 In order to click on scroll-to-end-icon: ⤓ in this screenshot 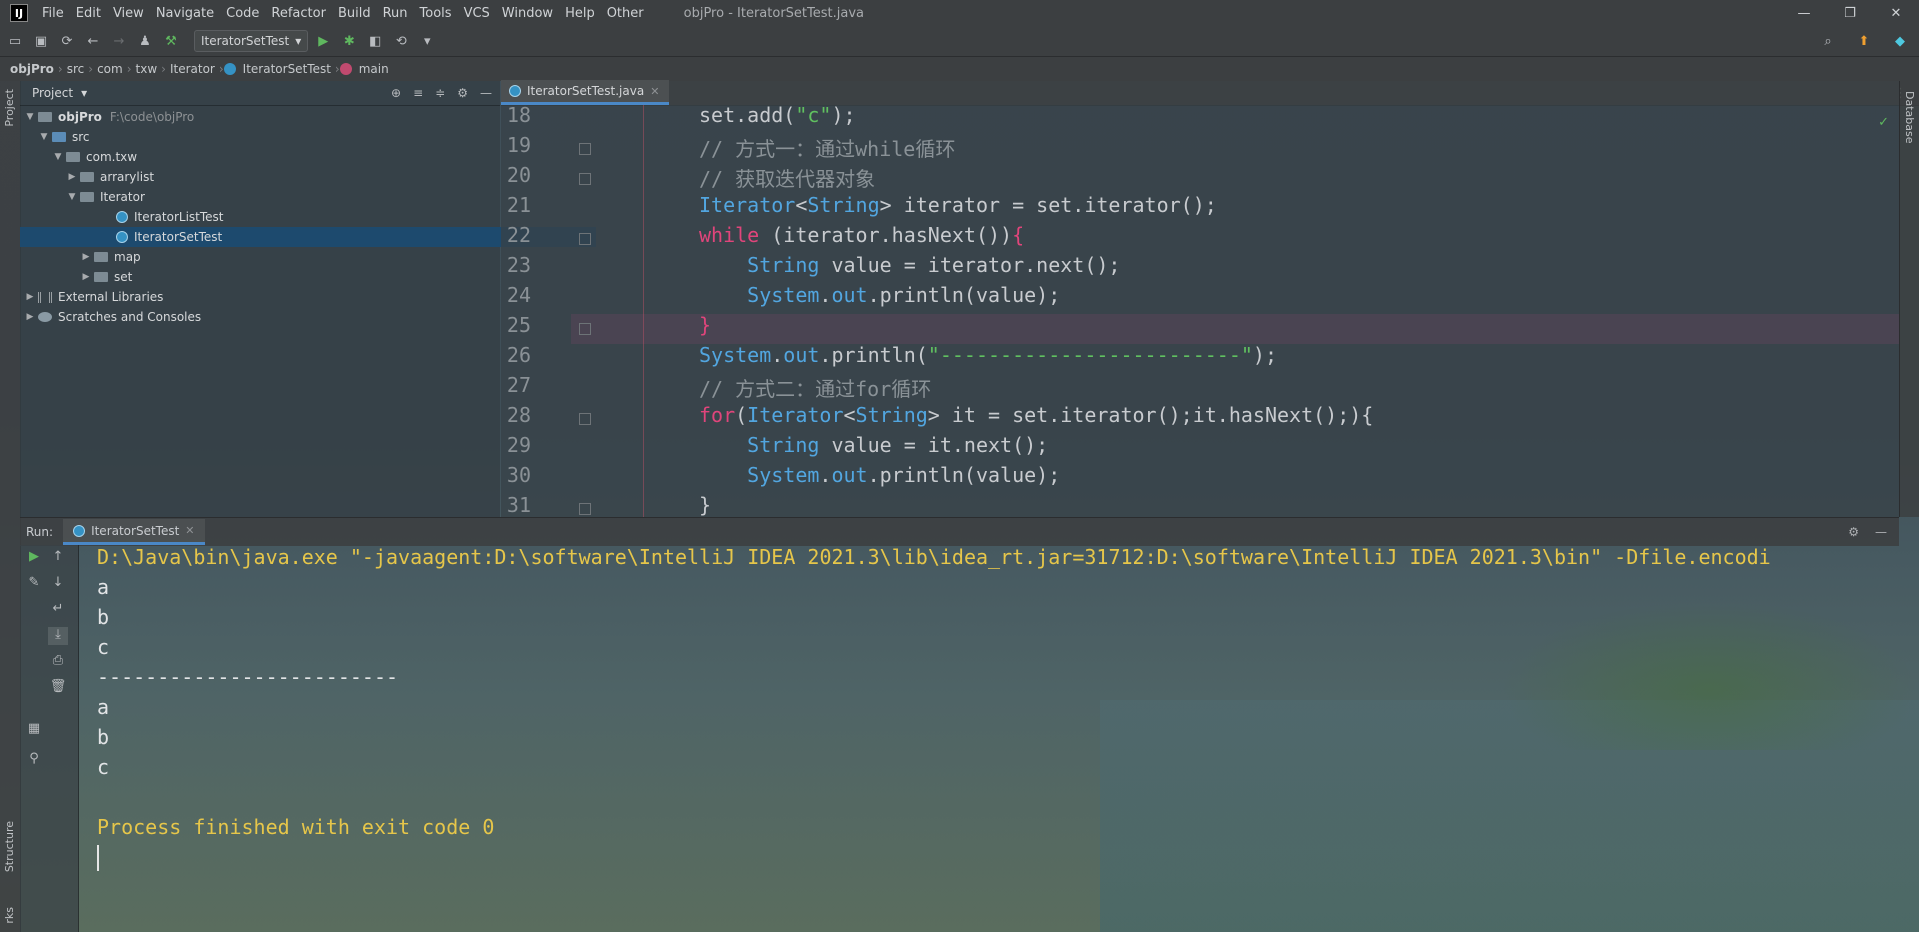, I will do `click(58, 636)`.